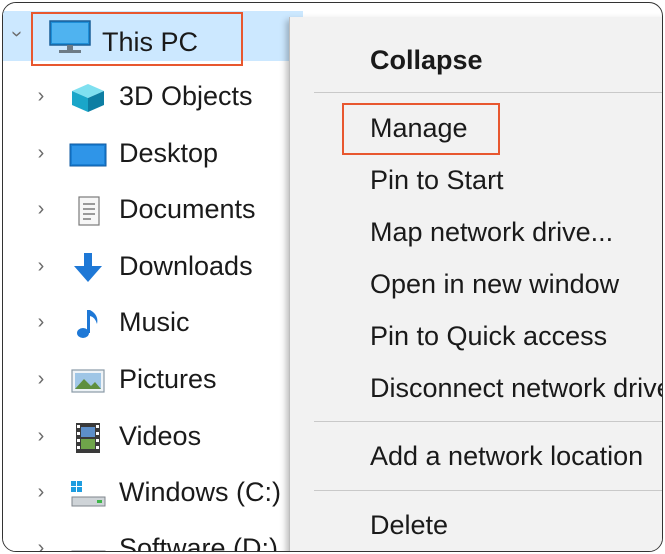 Image resolution: width=665 pixels, height=554 pixels. Describe the element at coordinates (488, 336) in the screenshot. I see `menu-item-pin-quick-access: Pin to Quick access` at that location.